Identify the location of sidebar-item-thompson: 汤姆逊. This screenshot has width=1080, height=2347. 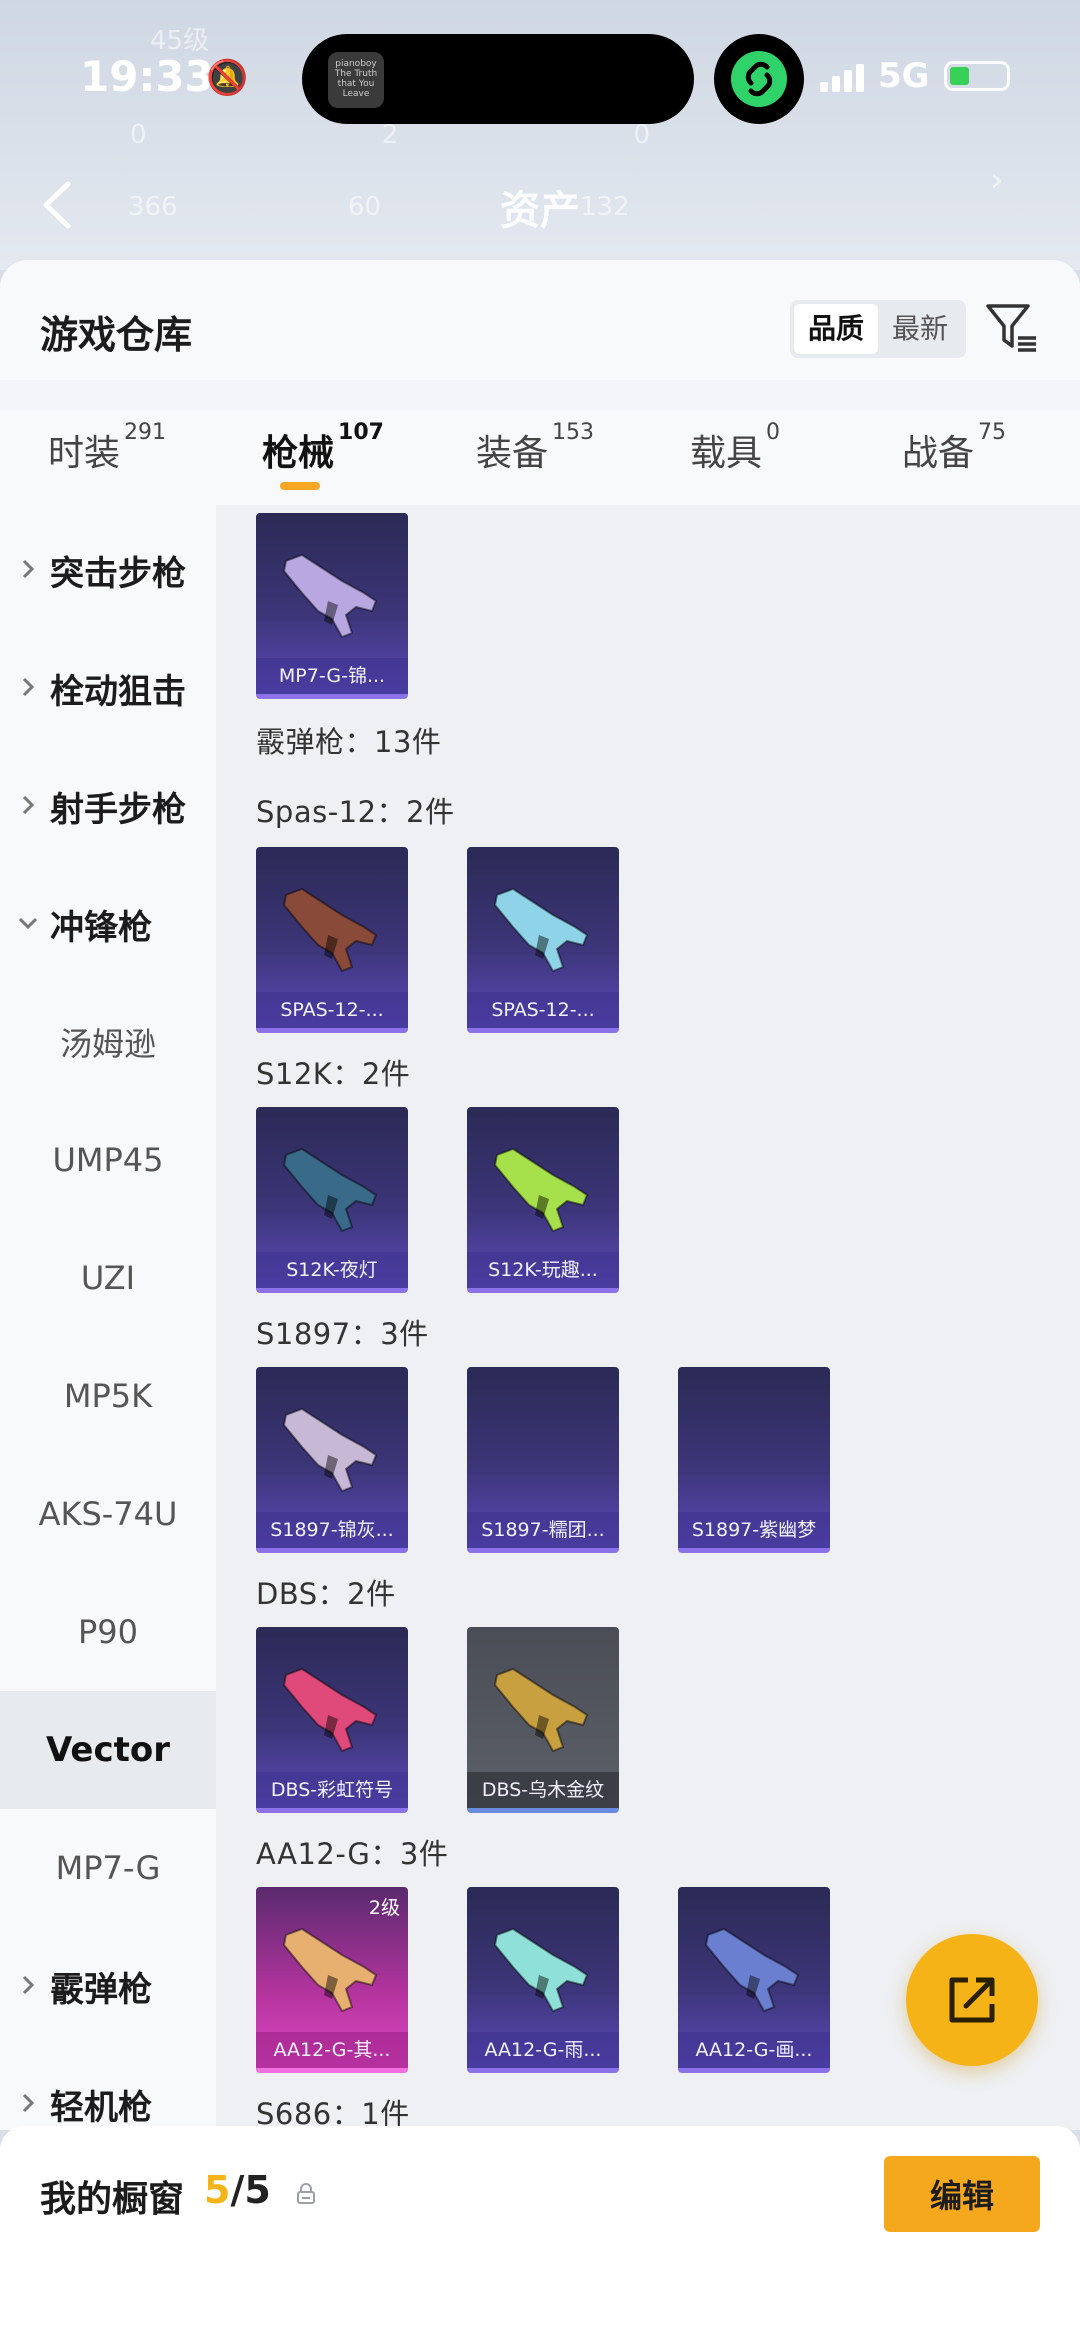
(108, 1042).